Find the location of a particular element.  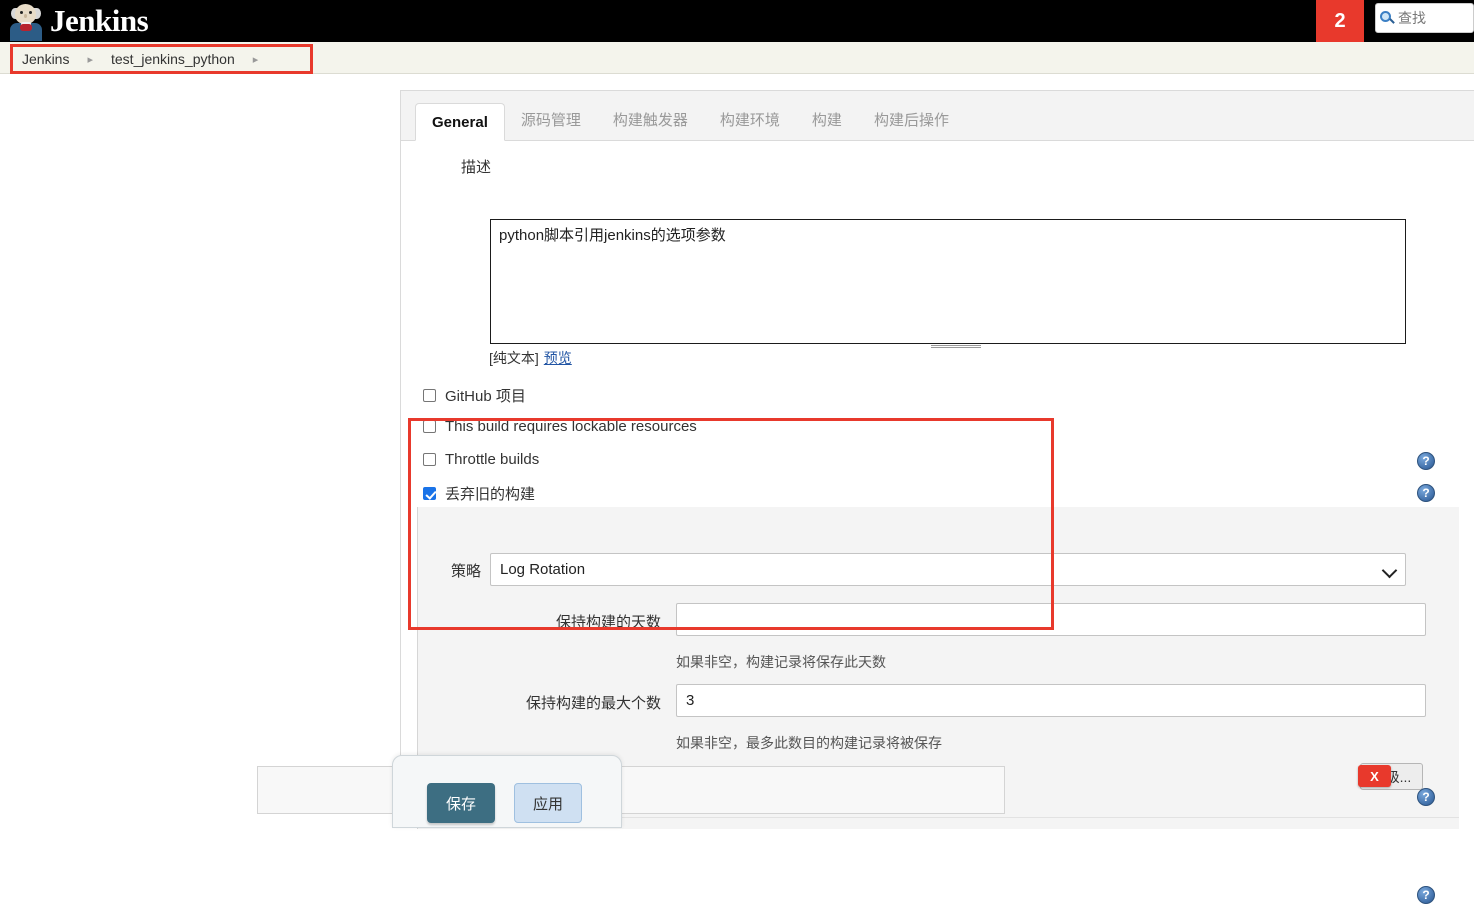

description-label: 描述 is located at coordinates (475, 167).